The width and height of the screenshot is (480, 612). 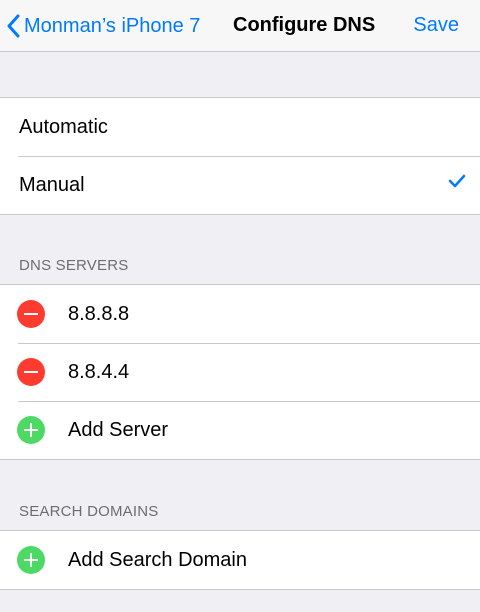 What do you see at coordinates (13, 26) in the screenshot?
I see `chevron-left-icon` at bounding box center [13, 26].